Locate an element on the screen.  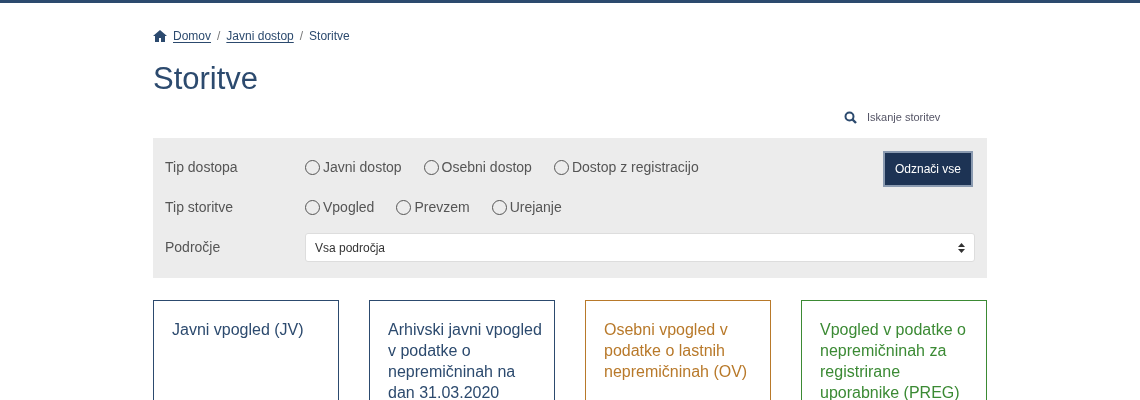
service-card: Vpogled v podatke o nepremičninah za registrirane uporabnike (PREG) is located at coordinates (894, 349).